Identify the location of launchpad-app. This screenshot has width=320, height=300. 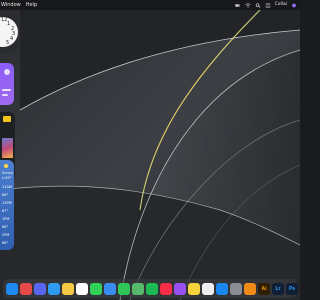
(26, 288).